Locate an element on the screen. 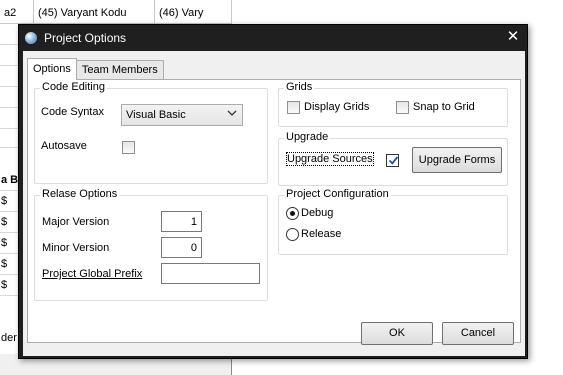 The image size is (563, 375). major-version-input: 1 is located at coordinates (181, 221).